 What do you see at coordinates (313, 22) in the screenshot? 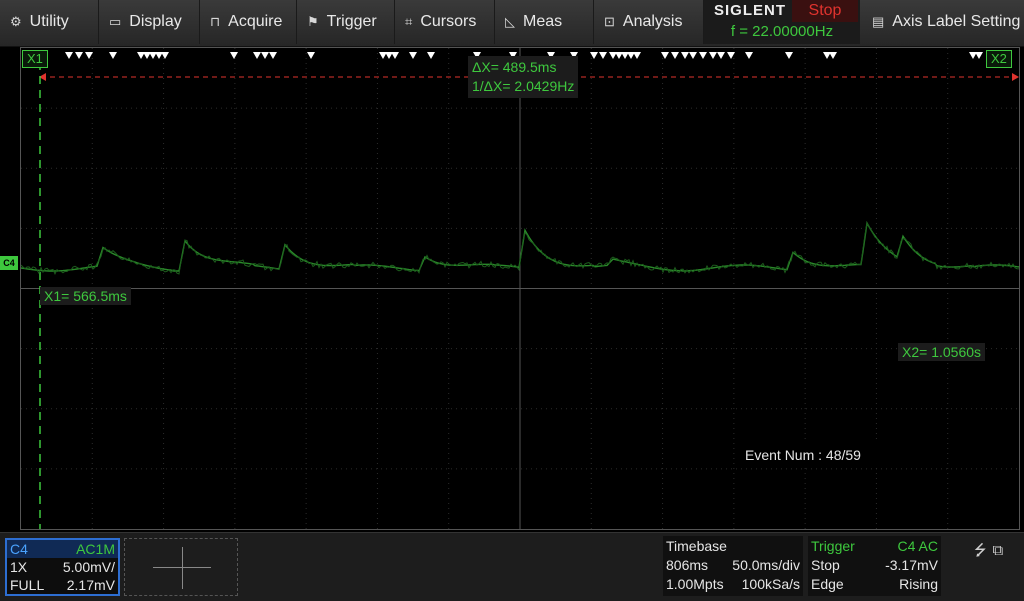
I see `trigger-flag-icon: ⚑` at bounding box center [313, 22].